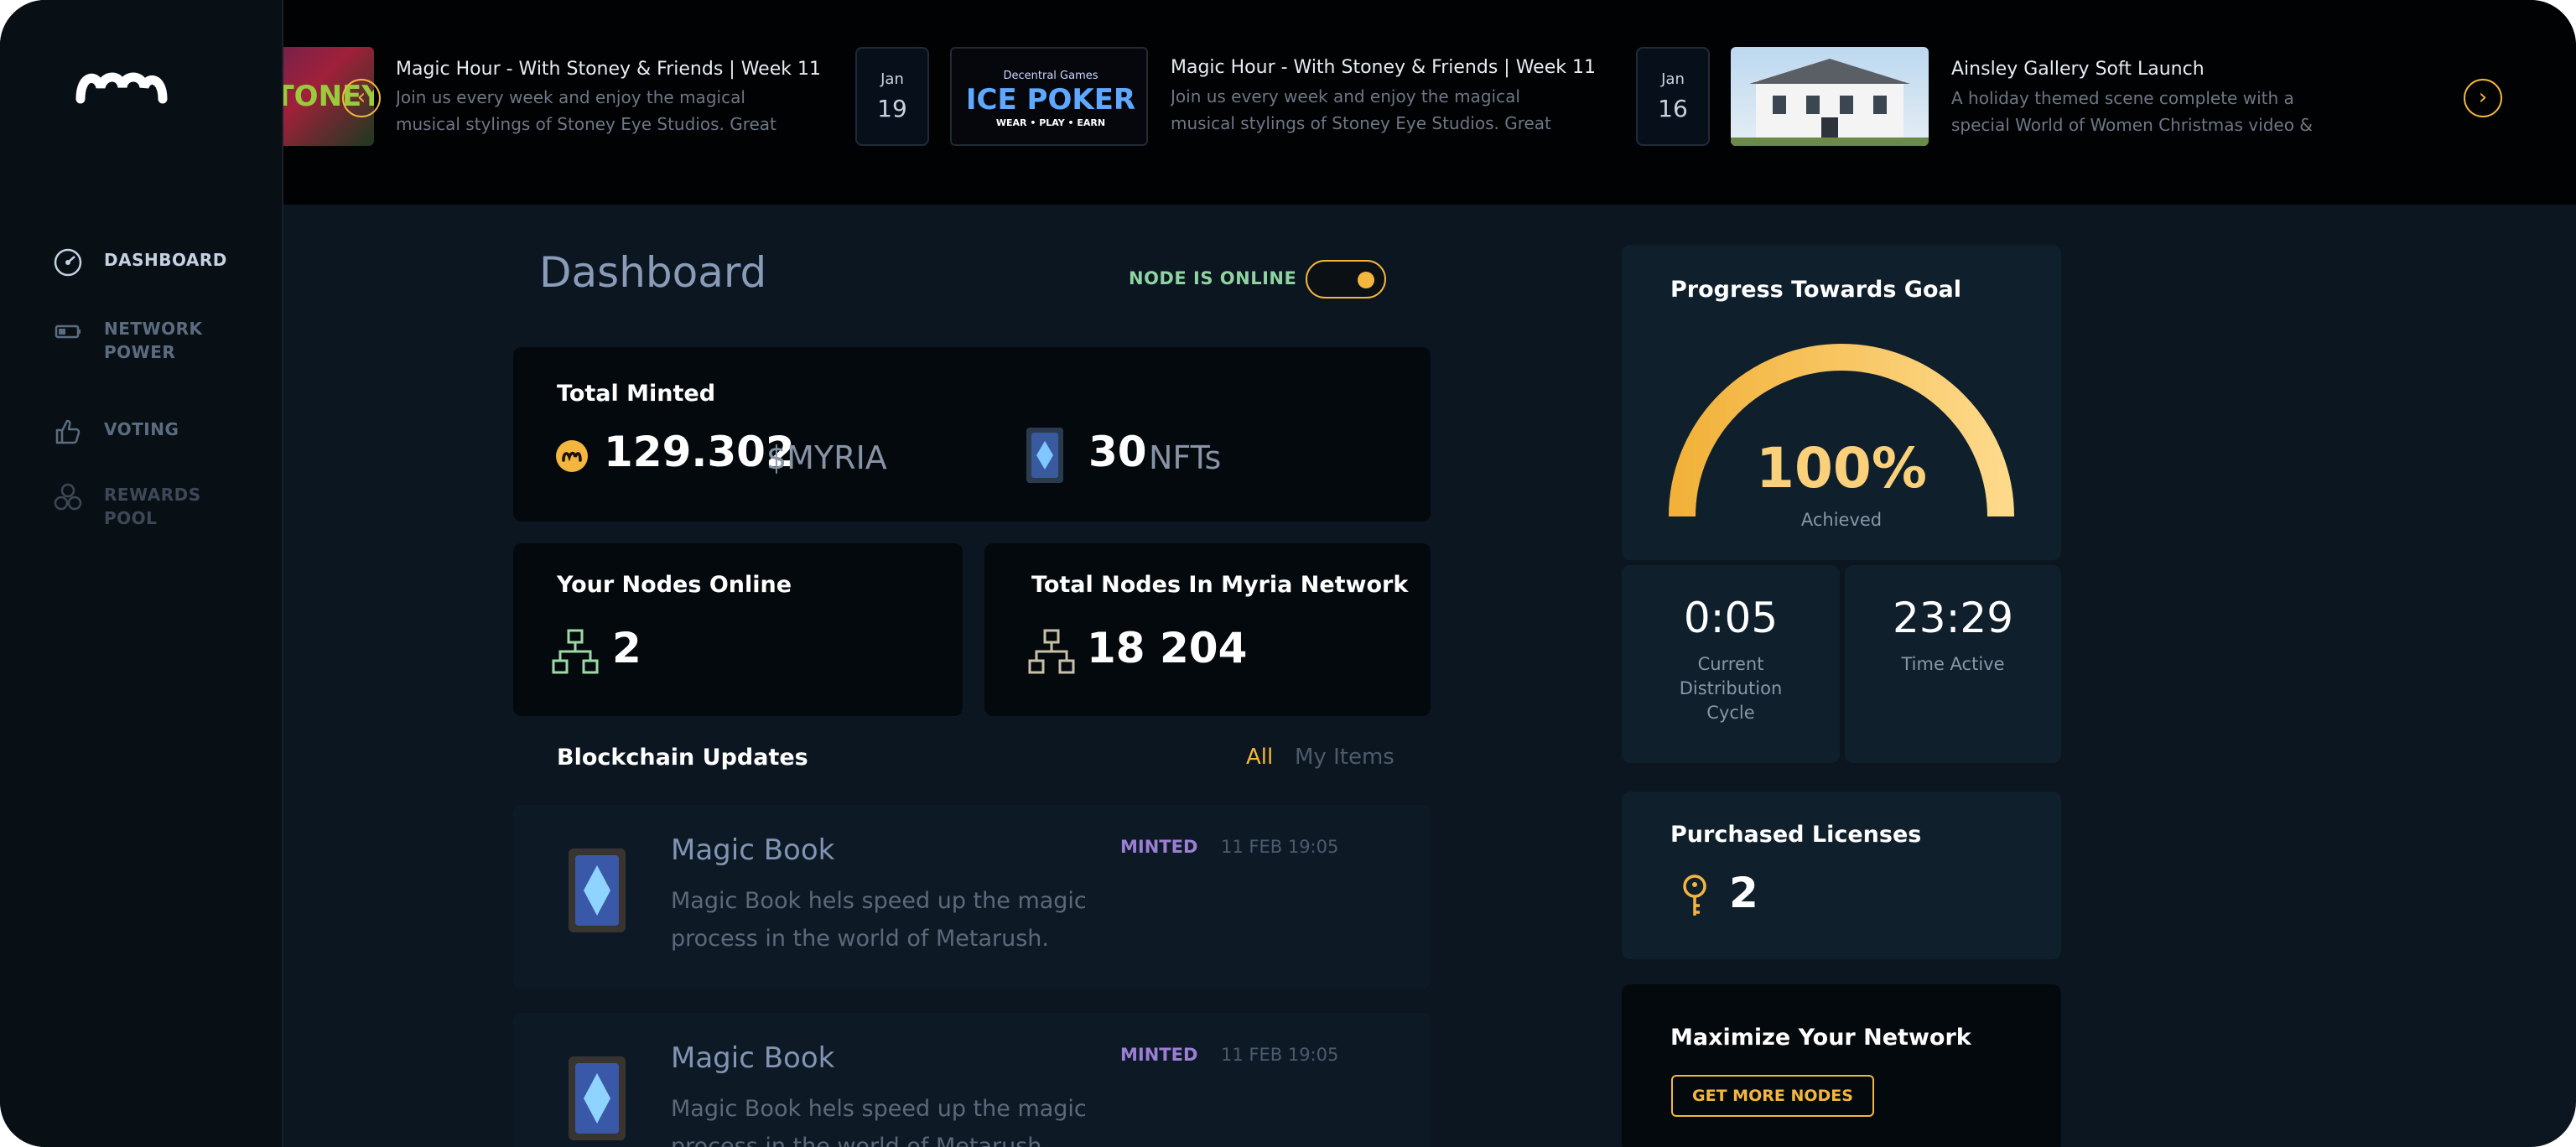 The height and width of the screenshot is (1147, 2576). I want to click on myria-token-icon, so click(572, 456).